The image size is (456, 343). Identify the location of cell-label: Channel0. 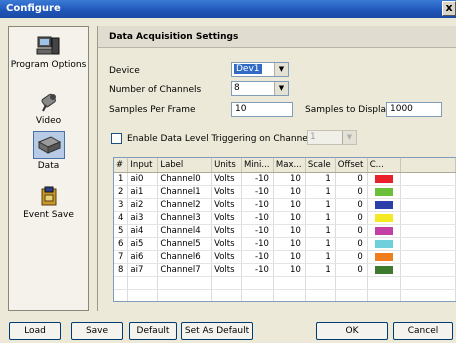
(185, 179).